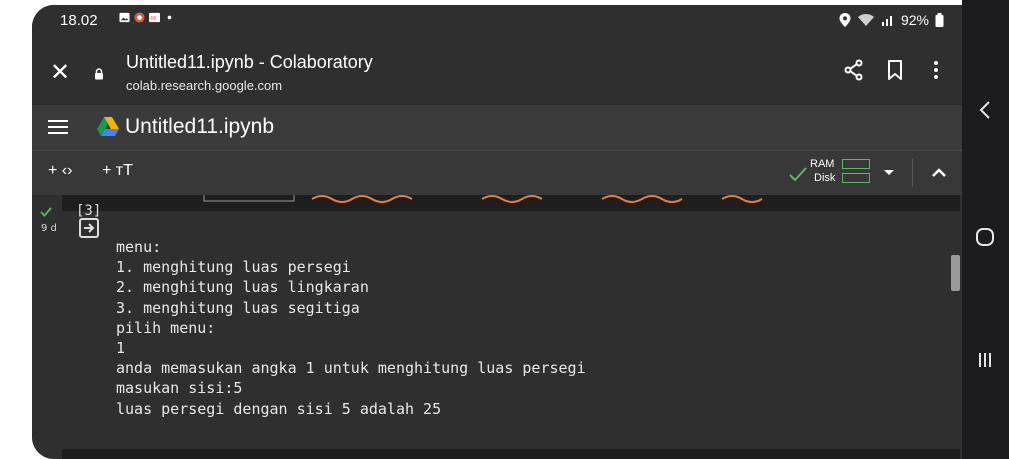 This screenshot has height=459, width=1009. What do you see at coordinates (121, 348) in the screenshot?
I see `output-line: 1` at bounding box center [121, 348].